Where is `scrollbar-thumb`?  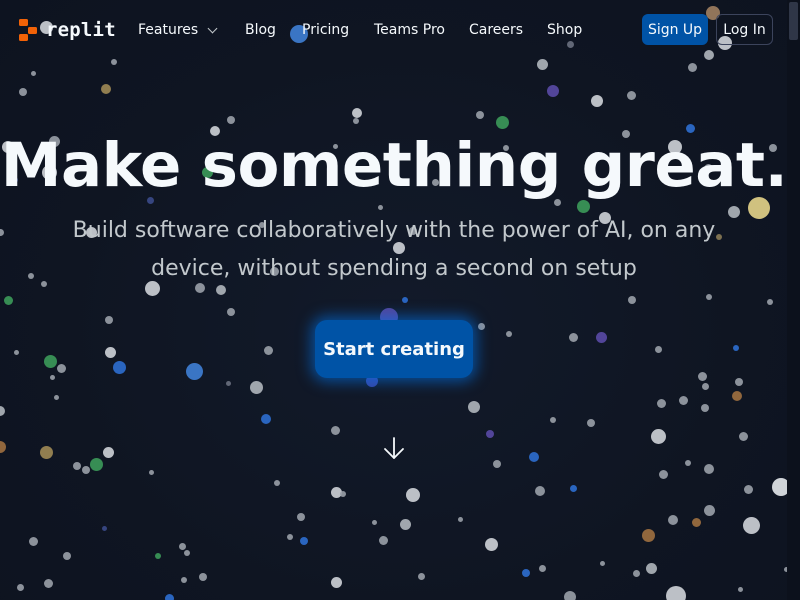
scrollbar-thumb is located at coordinates (793, 21).